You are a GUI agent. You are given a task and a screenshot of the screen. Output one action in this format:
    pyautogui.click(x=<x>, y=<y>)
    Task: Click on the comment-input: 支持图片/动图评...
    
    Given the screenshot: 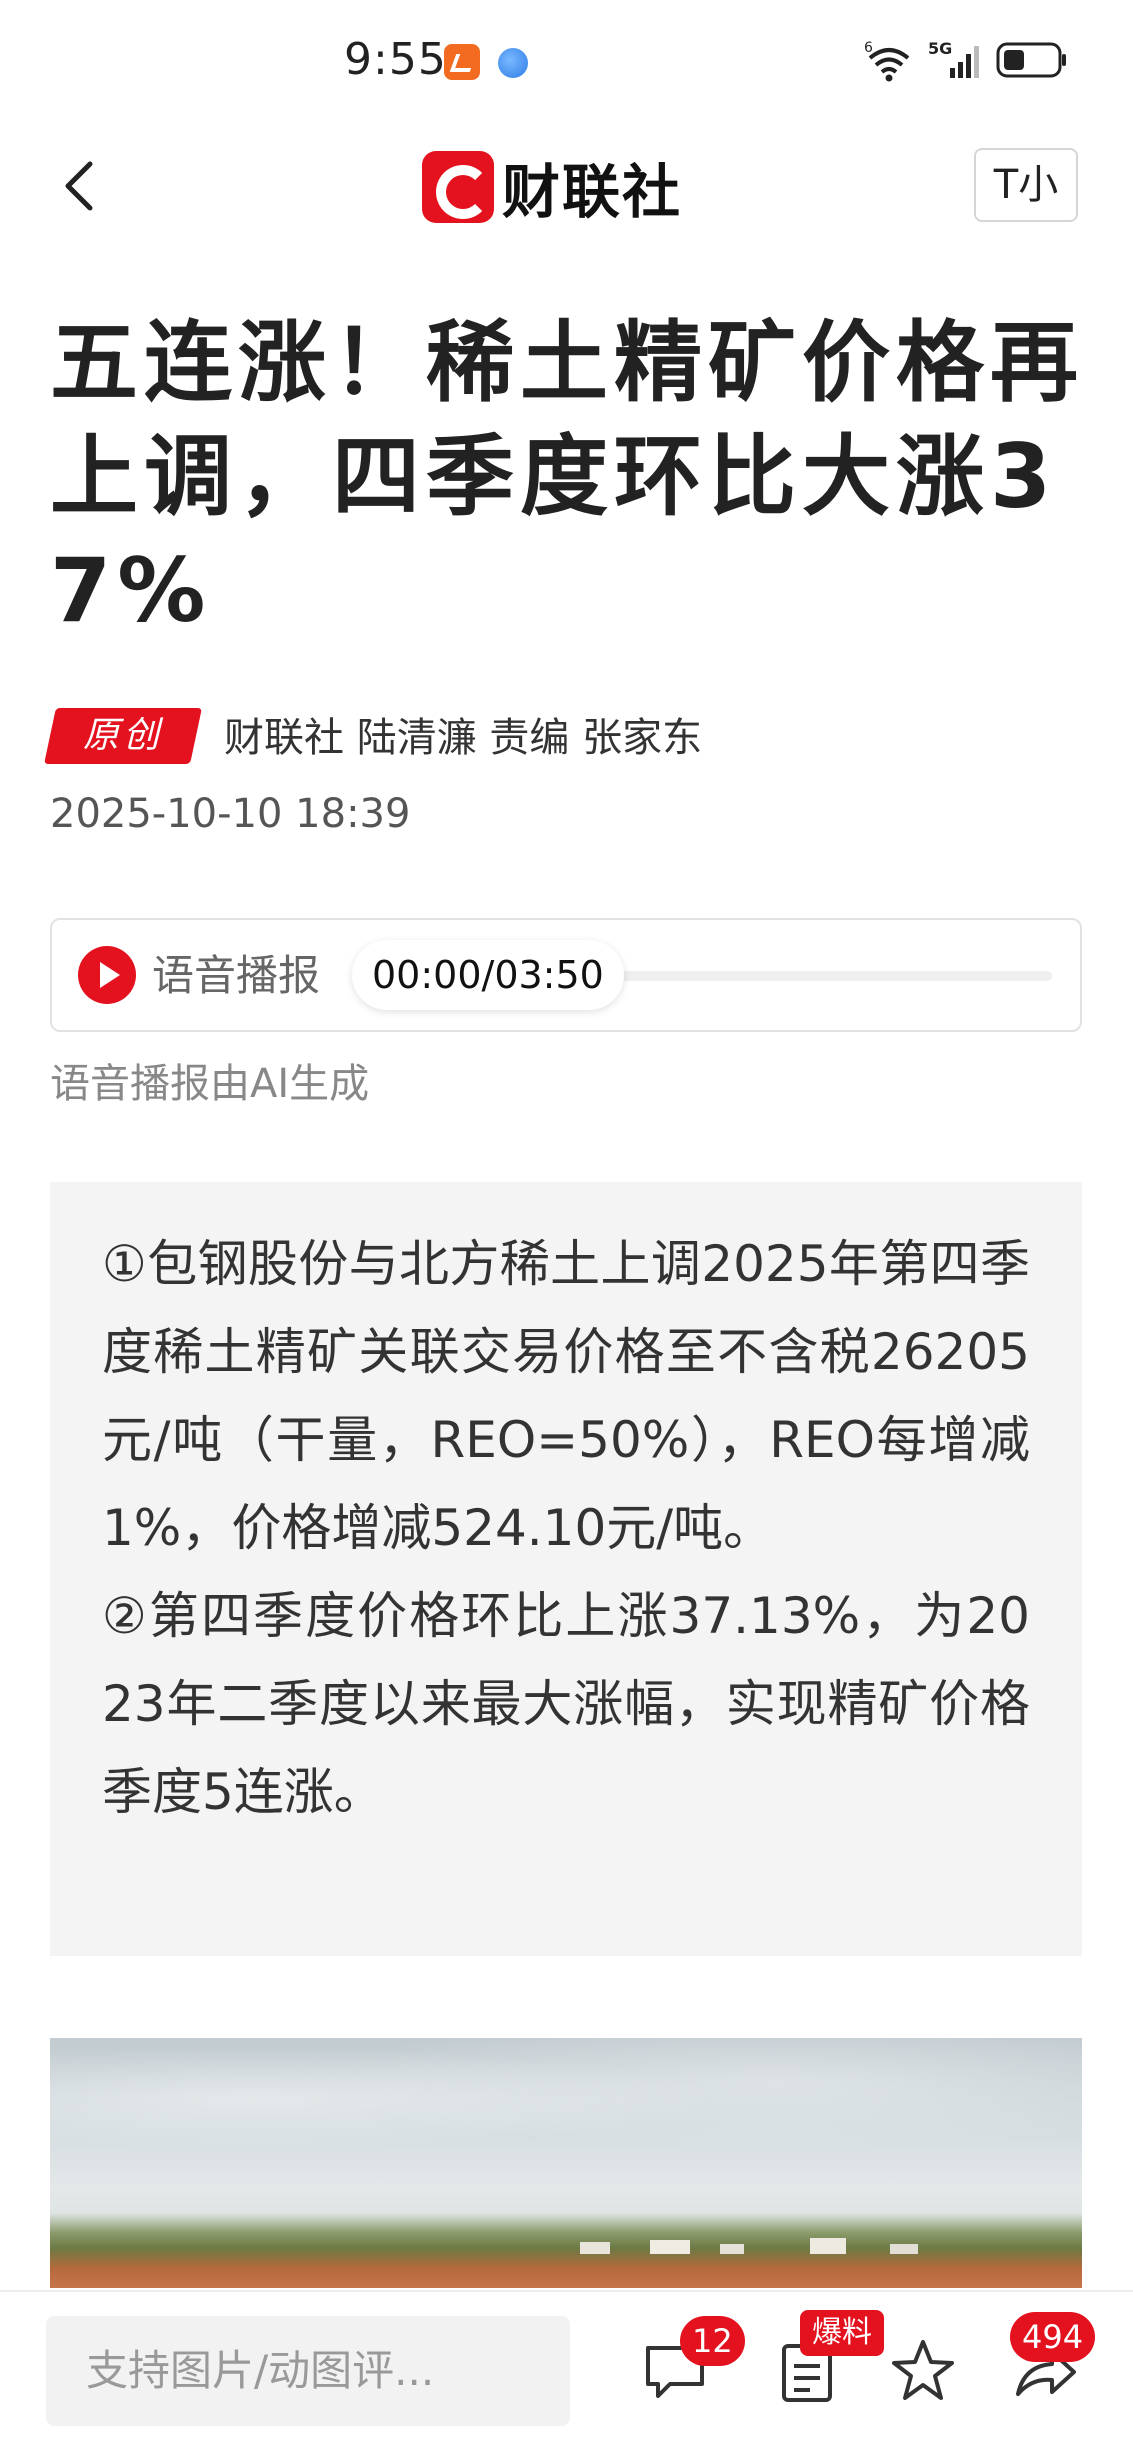 What is the action you would take?
    pyautogui.click(x=308, y=2371)
    